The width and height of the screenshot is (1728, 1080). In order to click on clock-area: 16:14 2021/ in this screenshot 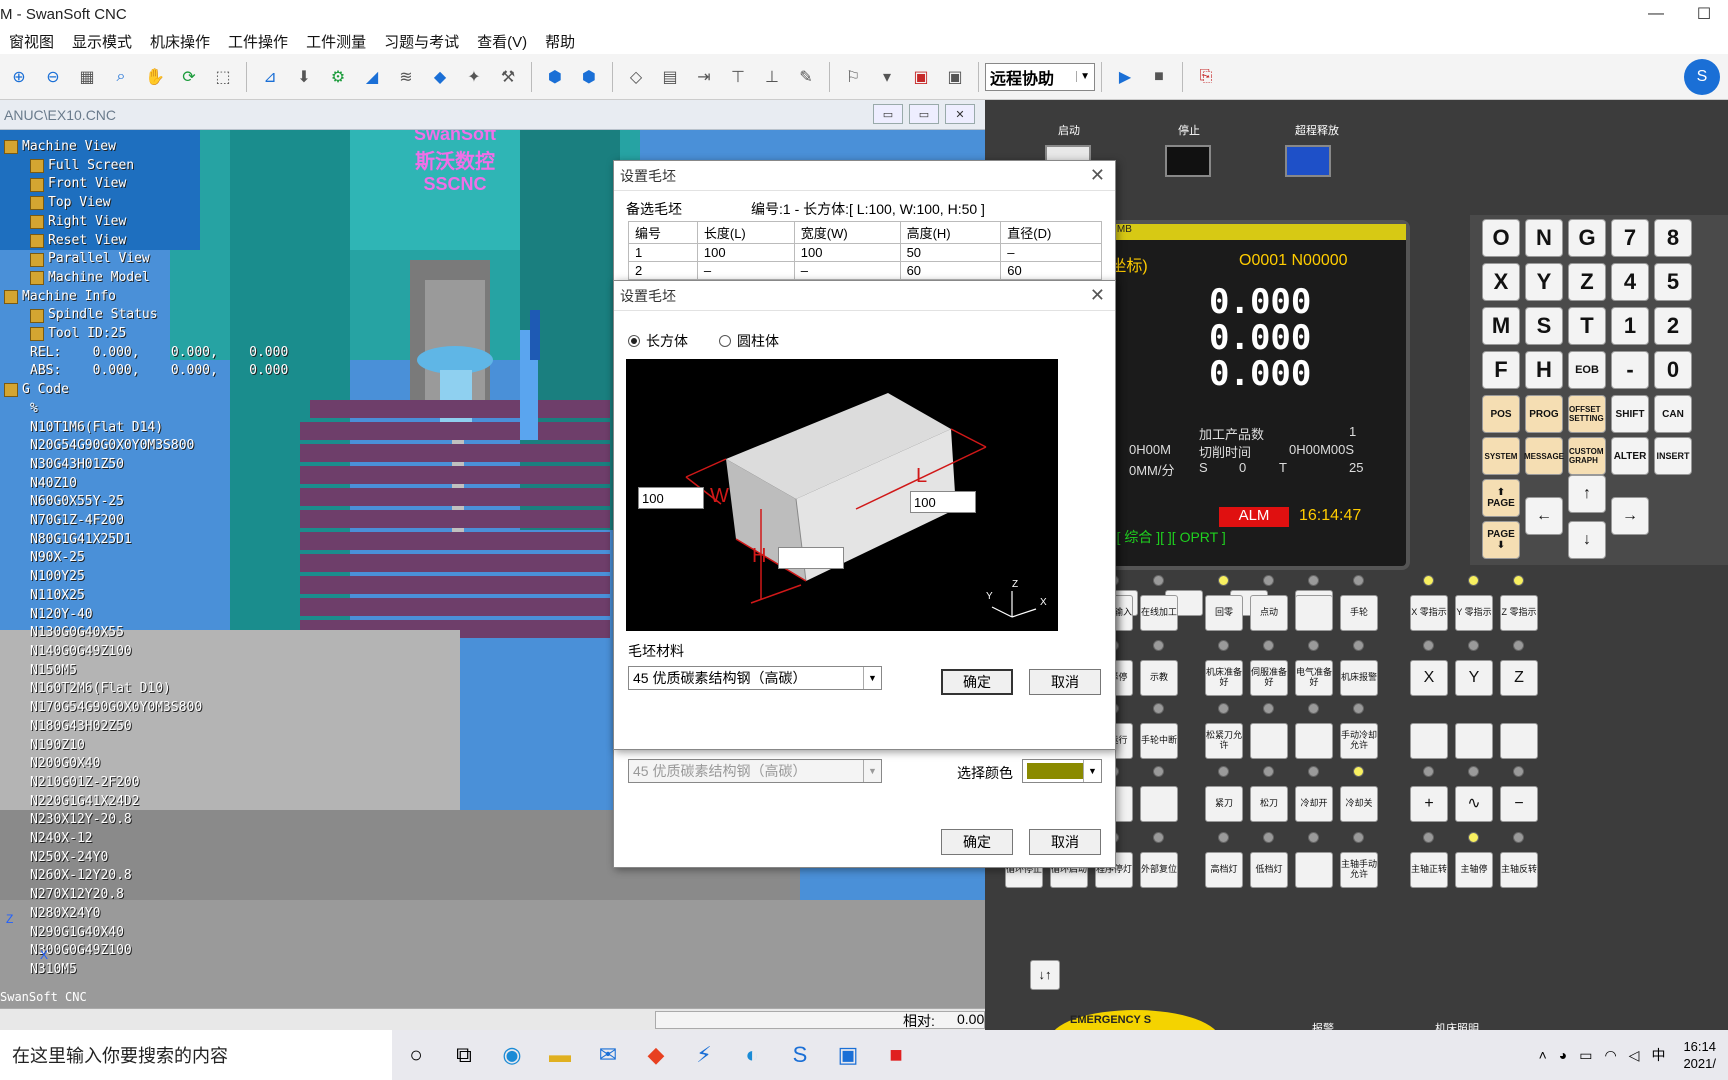, I will do `click(1699, 1055)`.